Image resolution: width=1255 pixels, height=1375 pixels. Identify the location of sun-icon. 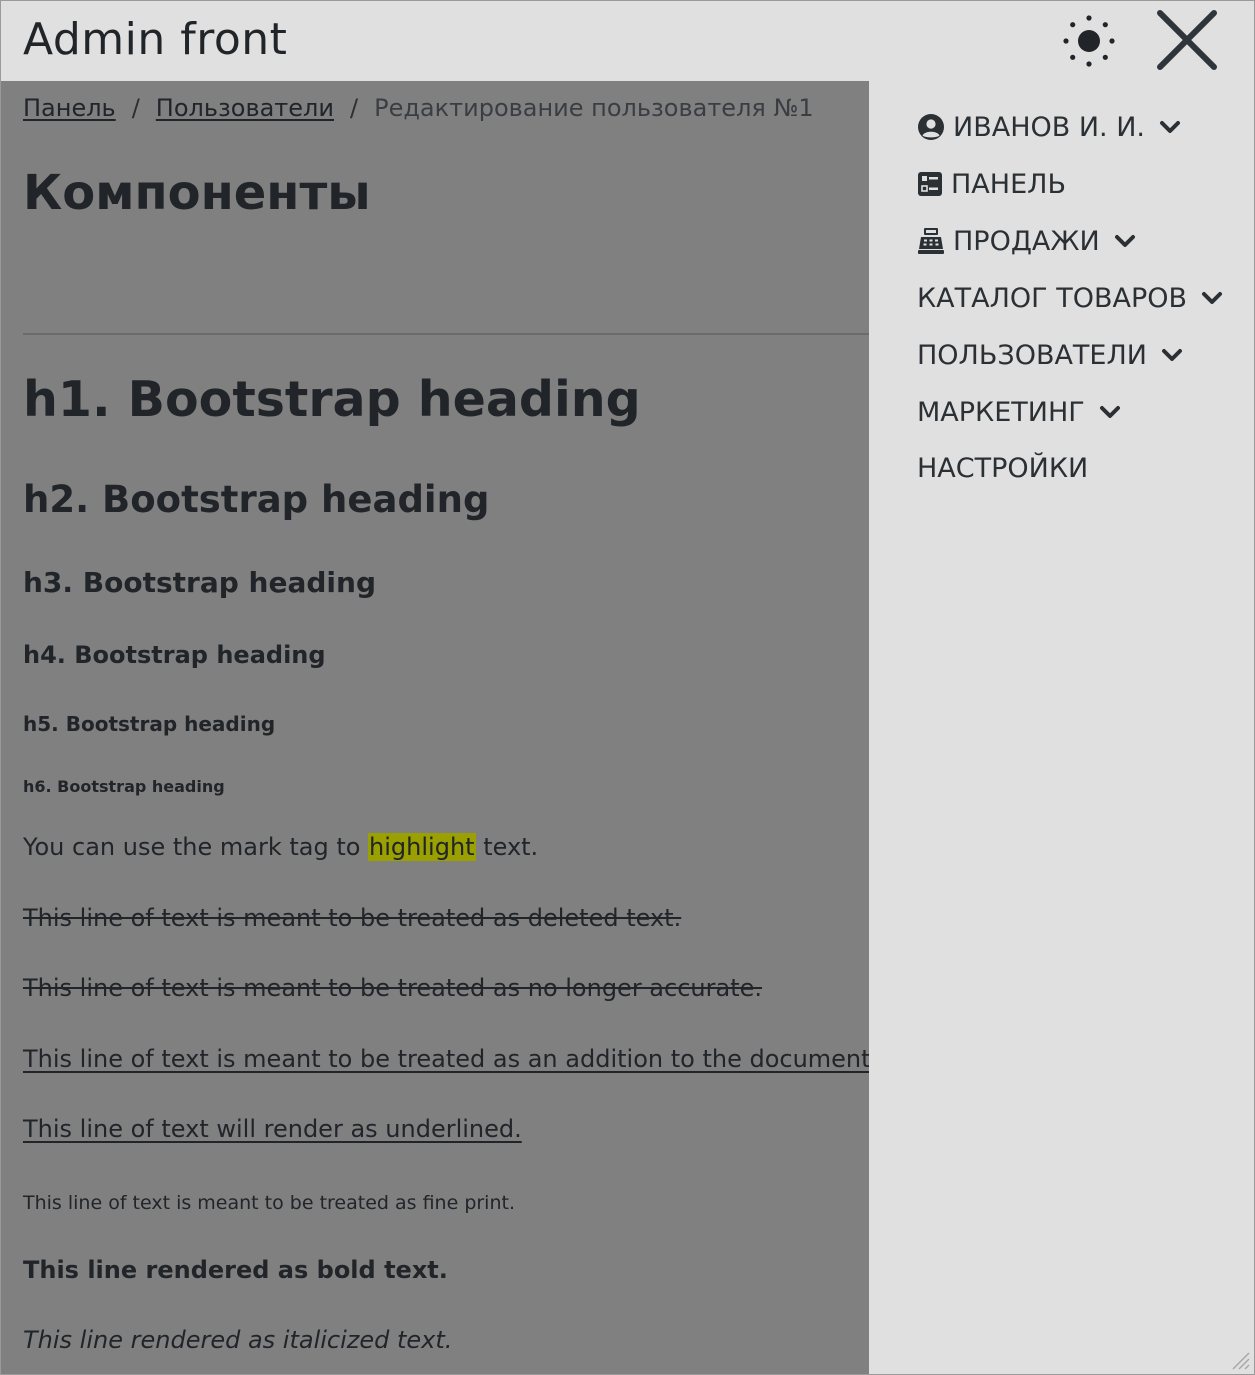
(1089, 41).